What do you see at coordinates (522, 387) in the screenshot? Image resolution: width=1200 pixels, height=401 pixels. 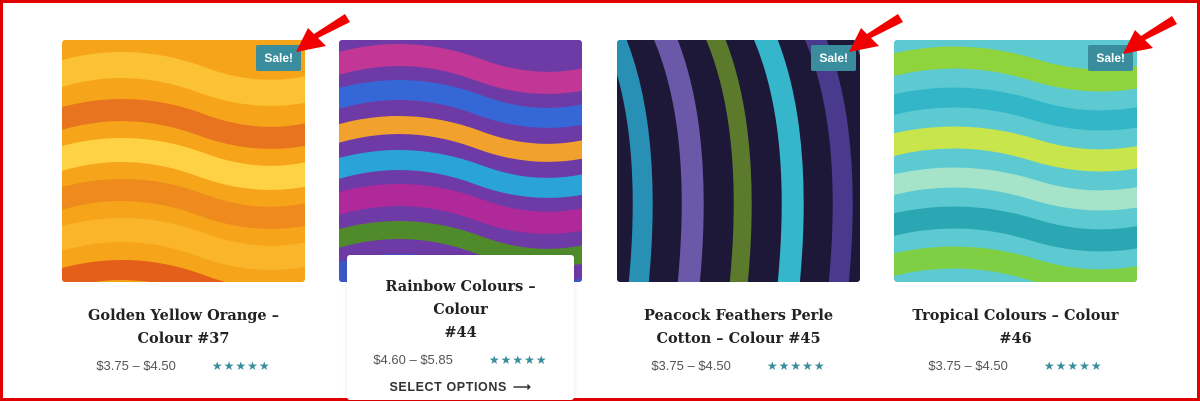 I see `arrow-right-icon: ⟶` at bounding box center [522, 387].